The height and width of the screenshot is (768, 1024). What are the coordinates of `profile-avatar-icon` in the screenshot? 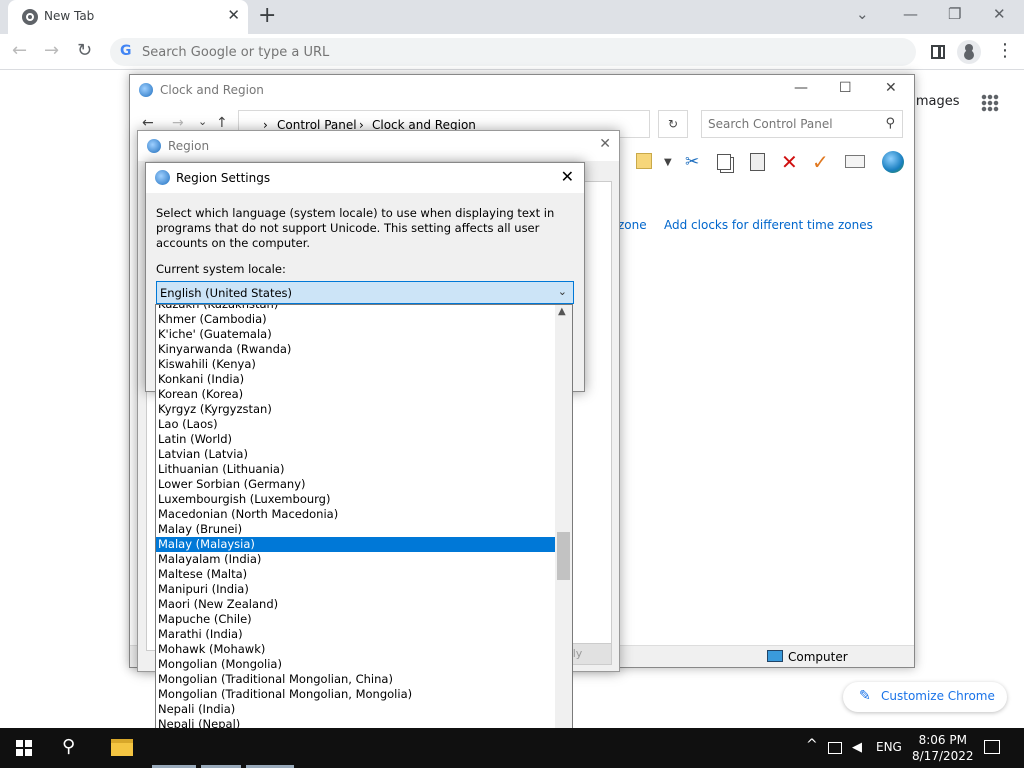 It's located at (969, 52).